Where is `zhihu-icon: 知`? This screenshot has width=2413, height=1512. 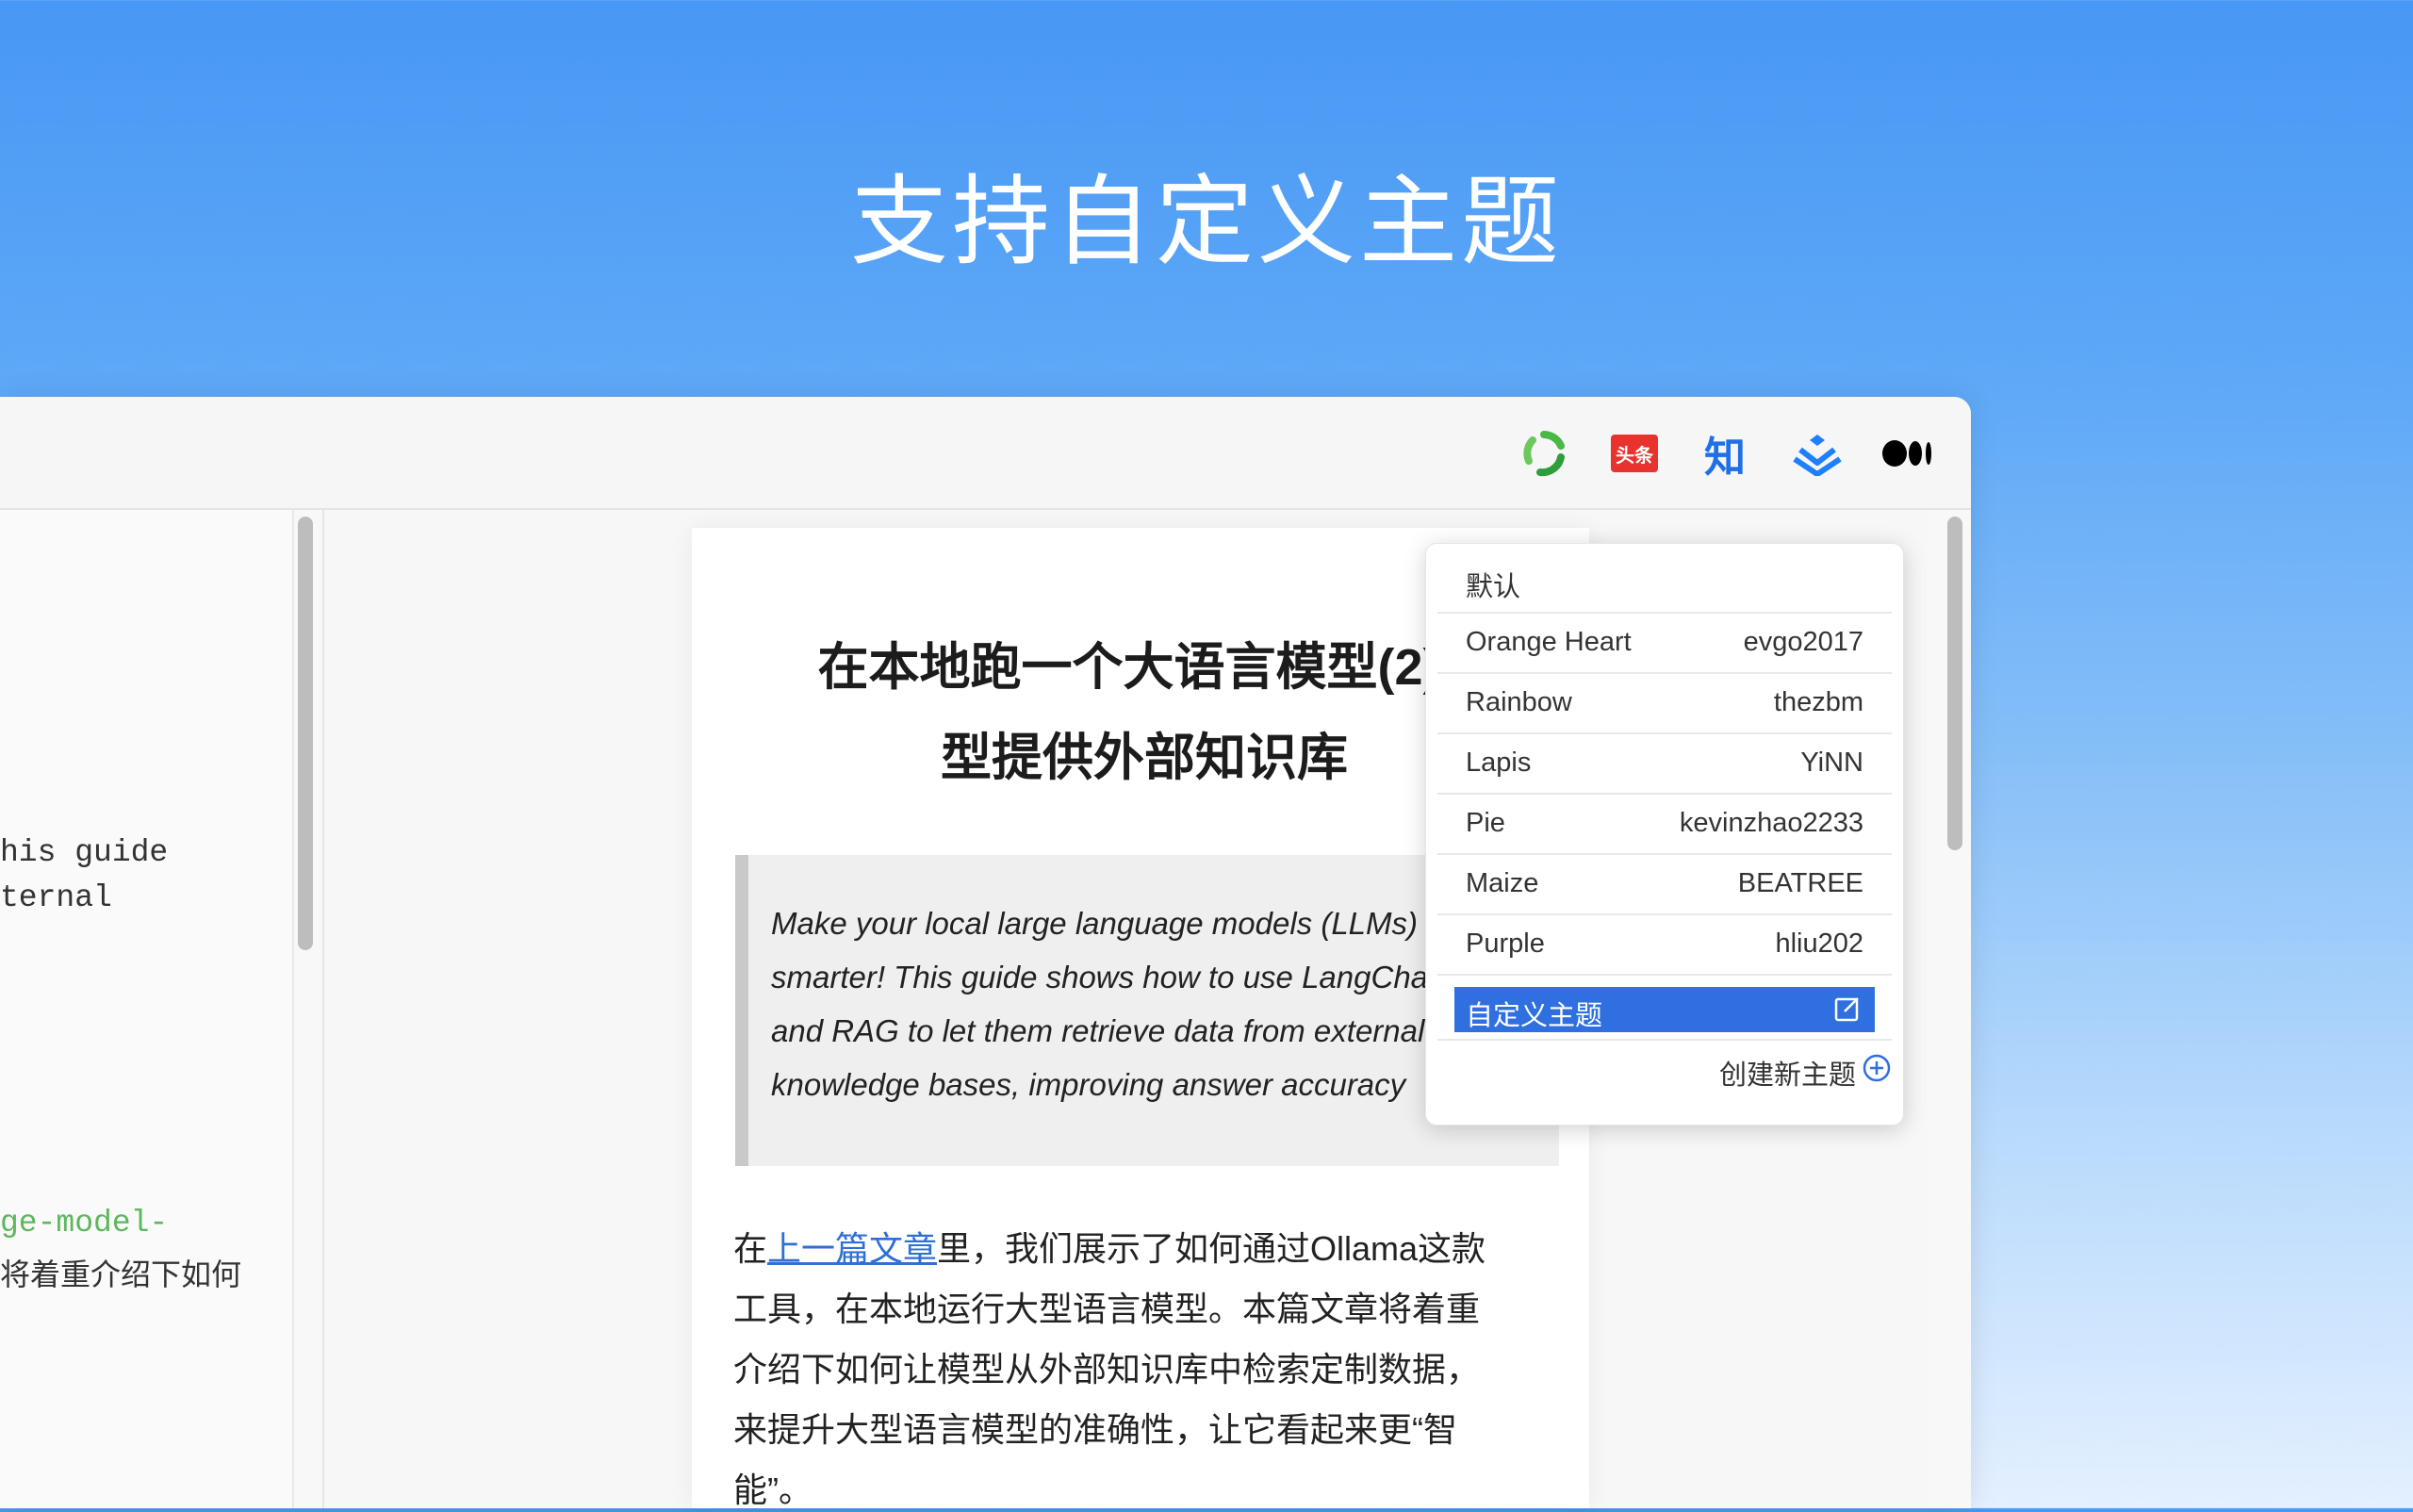
zhihu-icon: 知 is located at coordinates (1725, 454).